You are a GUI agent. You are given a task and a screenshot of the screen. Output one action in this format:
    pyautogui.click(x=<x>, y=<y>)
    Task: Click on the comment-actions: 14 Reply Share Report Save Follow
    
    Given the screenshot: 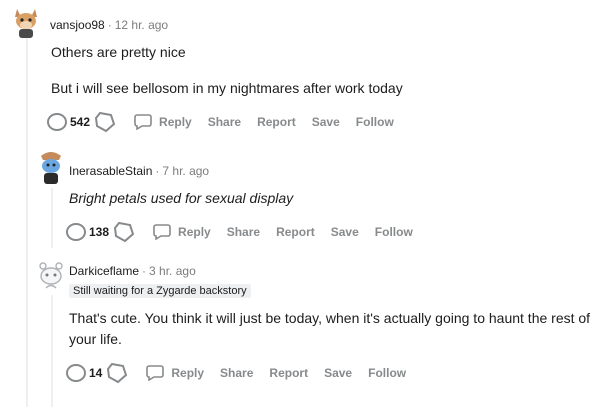 What is the action you would take?
    pyautogui.click(x=236, y=373)
    